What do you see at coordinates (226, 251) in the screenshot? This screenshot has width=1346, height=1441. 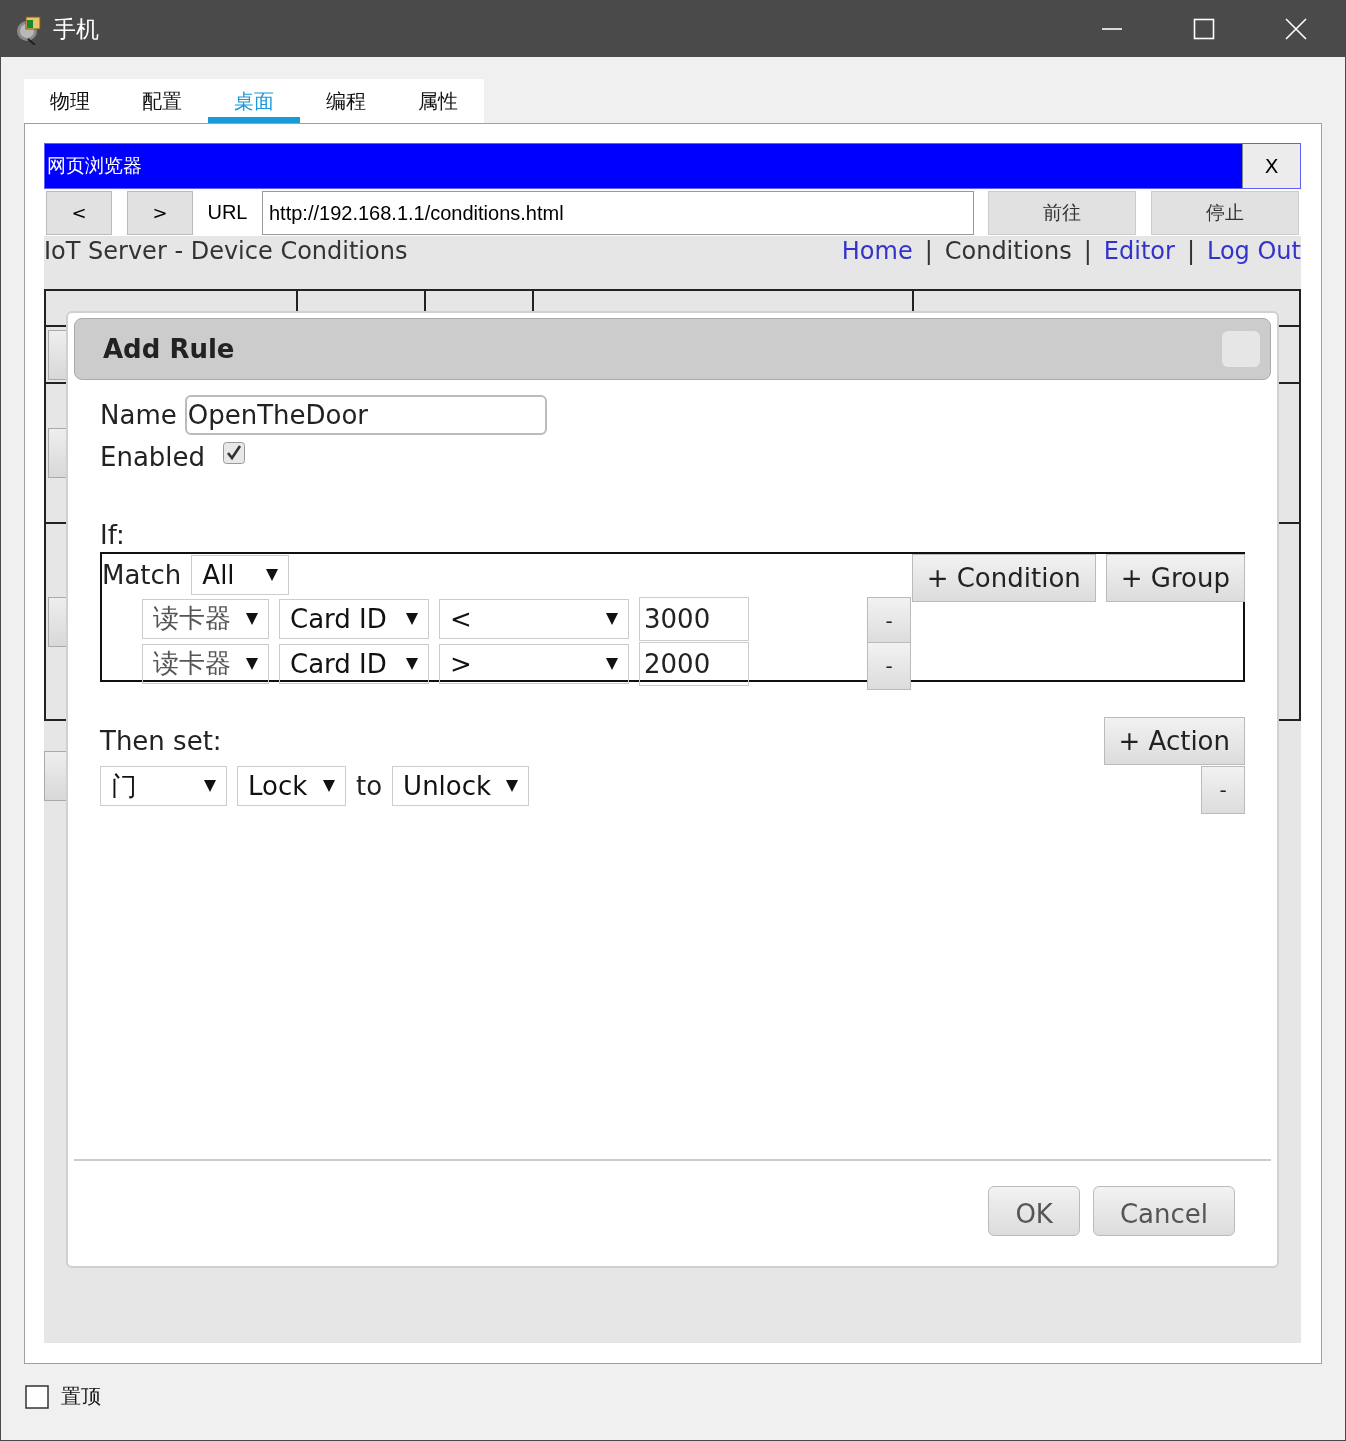 I see `page-heading: IoT Server - Device Conditions` at bounding box center [226, 251].